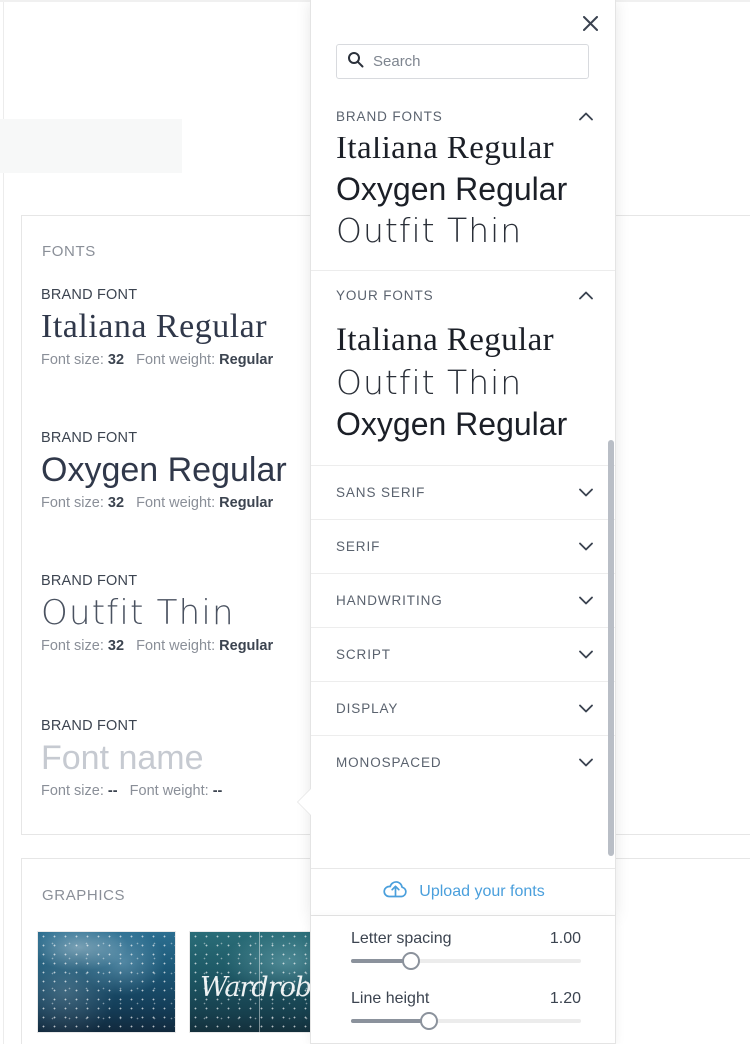 This screenshot has width=750, height=1044. What do you see at coordinates (363, 654) in the screenshot?
I see `category-label: SCRIPT` at bounding box center [363, 654].